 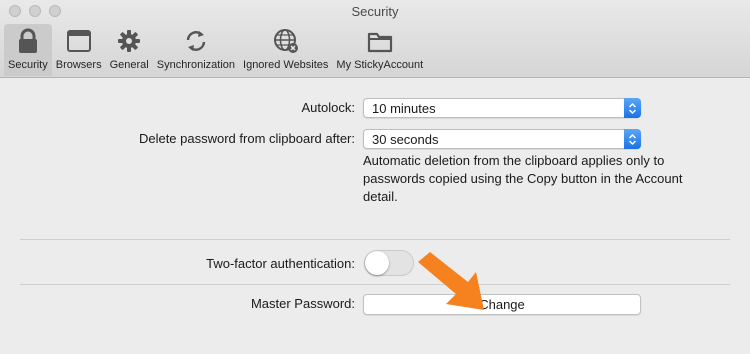 I want to click on browser-window-icon, so click(x=79, y=41).